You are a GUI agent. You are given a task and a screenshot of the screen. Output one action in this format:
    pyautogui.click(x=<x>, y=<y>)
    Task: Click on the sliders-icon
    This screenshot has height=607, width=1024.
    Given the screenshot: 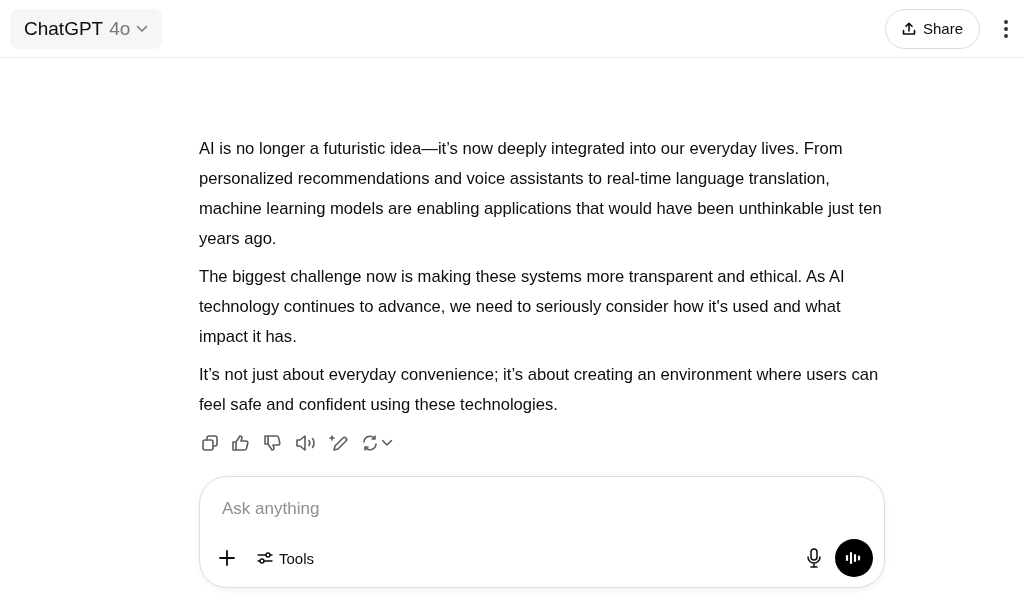 What is the action you would take?
    pyautogui.click(x=265, y=558)
    